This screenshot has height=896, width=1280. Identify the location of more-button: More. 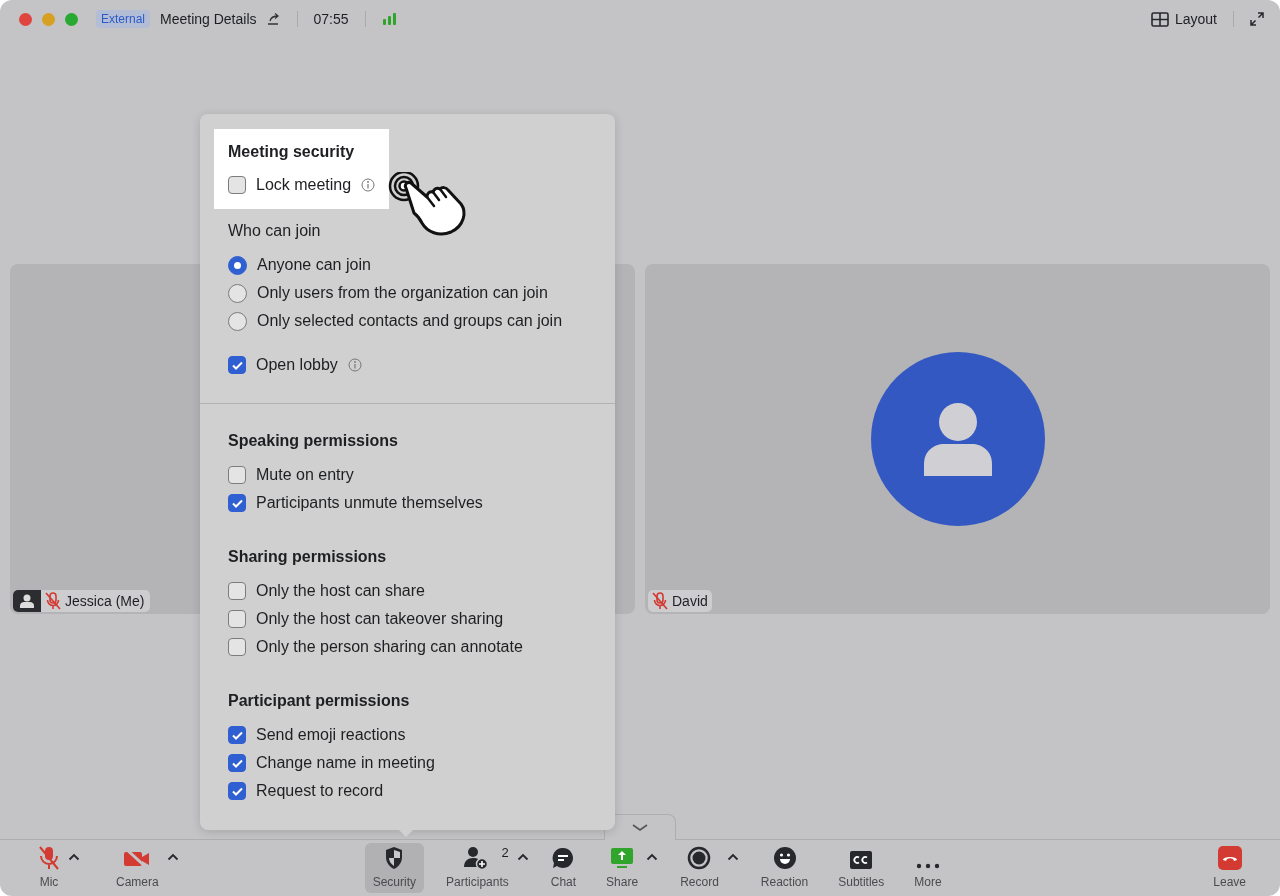
(928, 868).